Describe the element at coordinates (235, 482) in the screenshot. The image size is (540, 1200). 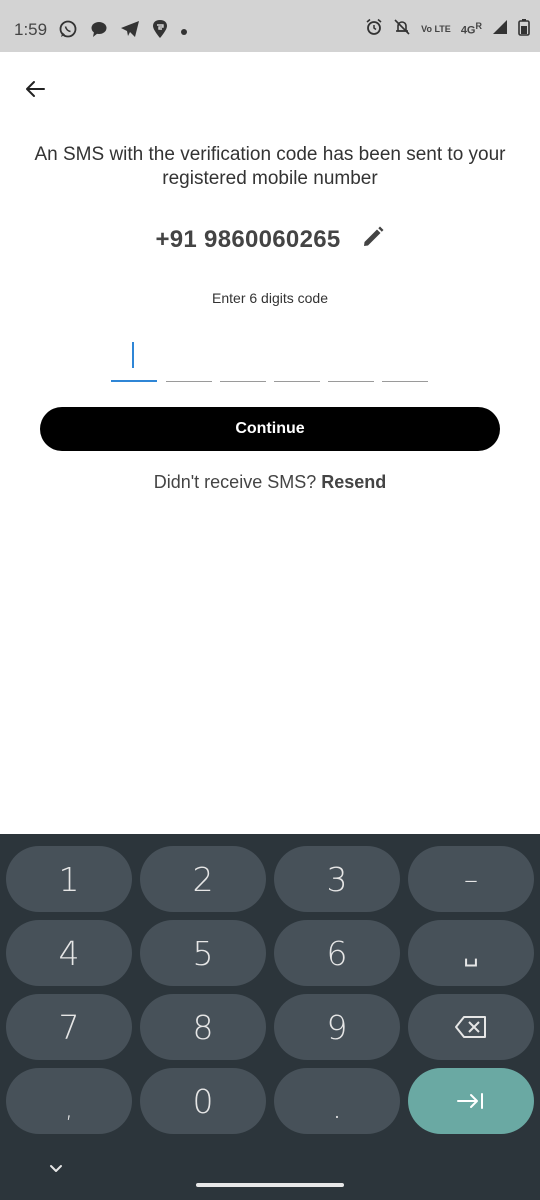
I see `resend-prompt: Didn't receive SMS?` at that location.